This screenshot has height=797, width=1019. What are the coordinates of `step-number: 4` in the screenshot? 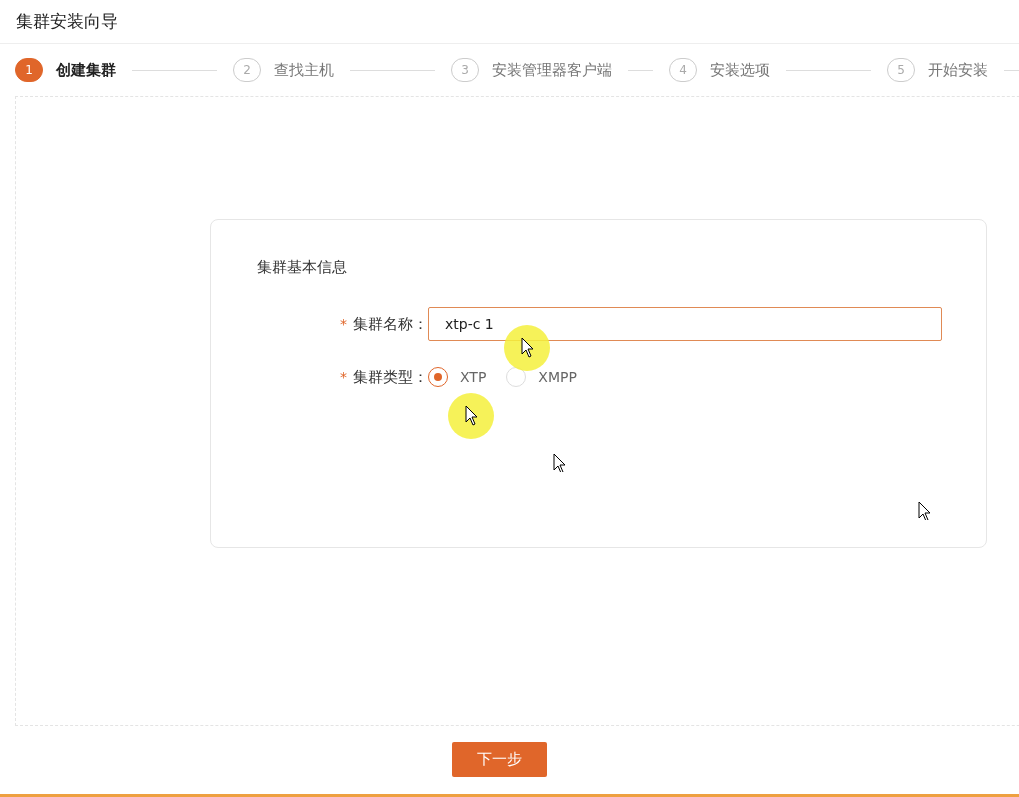 It's located at (683, 70).